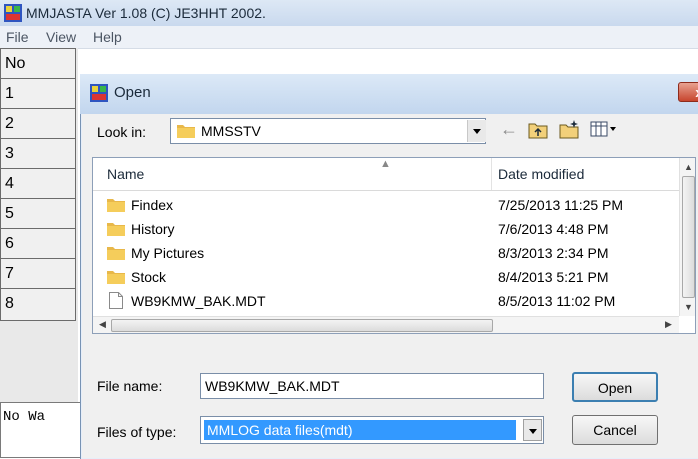 This screenshot has width=698, height=459. I want to click on main-menubar: File View Help, so click(349, 37).